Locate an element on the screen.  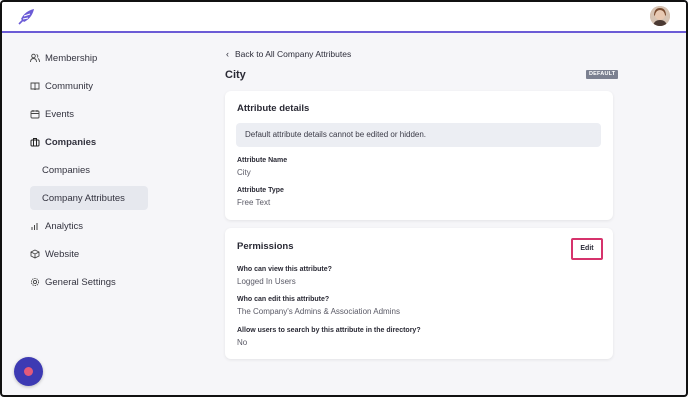
users-icon is located at coordinates (35, 58).